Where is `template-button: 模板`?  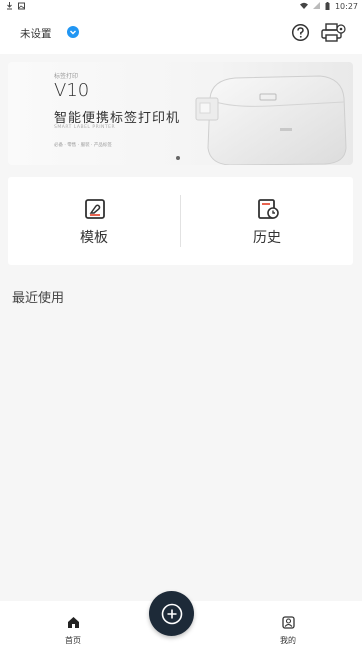
template-button: 模板 is located at coordinates (94, 221).